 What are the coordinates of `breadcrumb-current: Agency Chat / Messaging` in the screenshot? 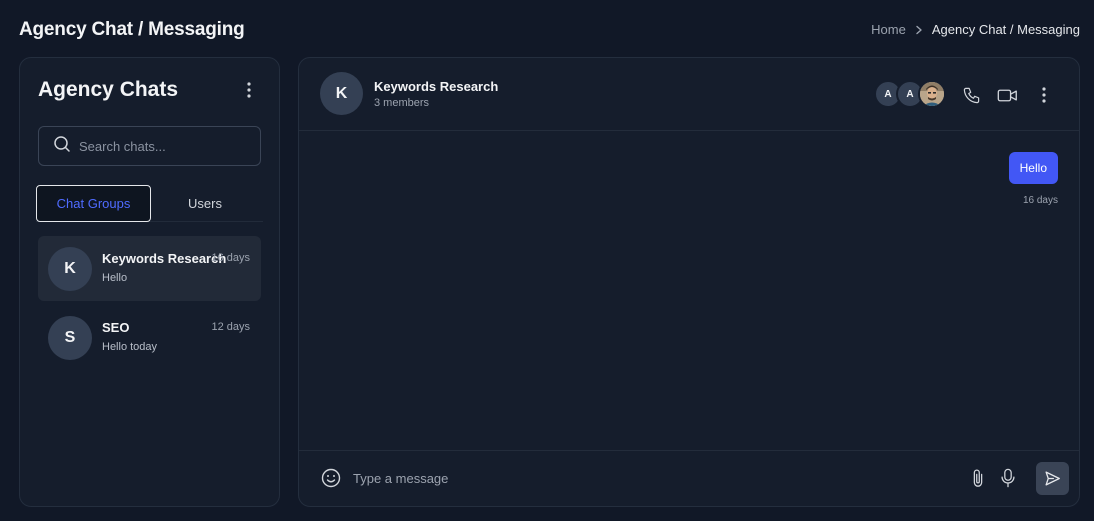 It's located at (1005, 29).